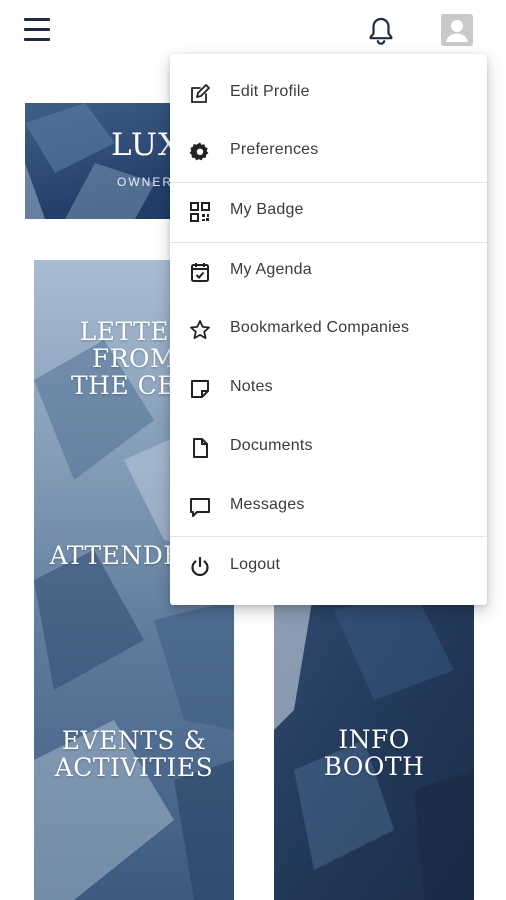  Describe the element at coordinates (374, 753) in the screenshot. I see `tile-info-booth: INFO BOOTH` at that location.